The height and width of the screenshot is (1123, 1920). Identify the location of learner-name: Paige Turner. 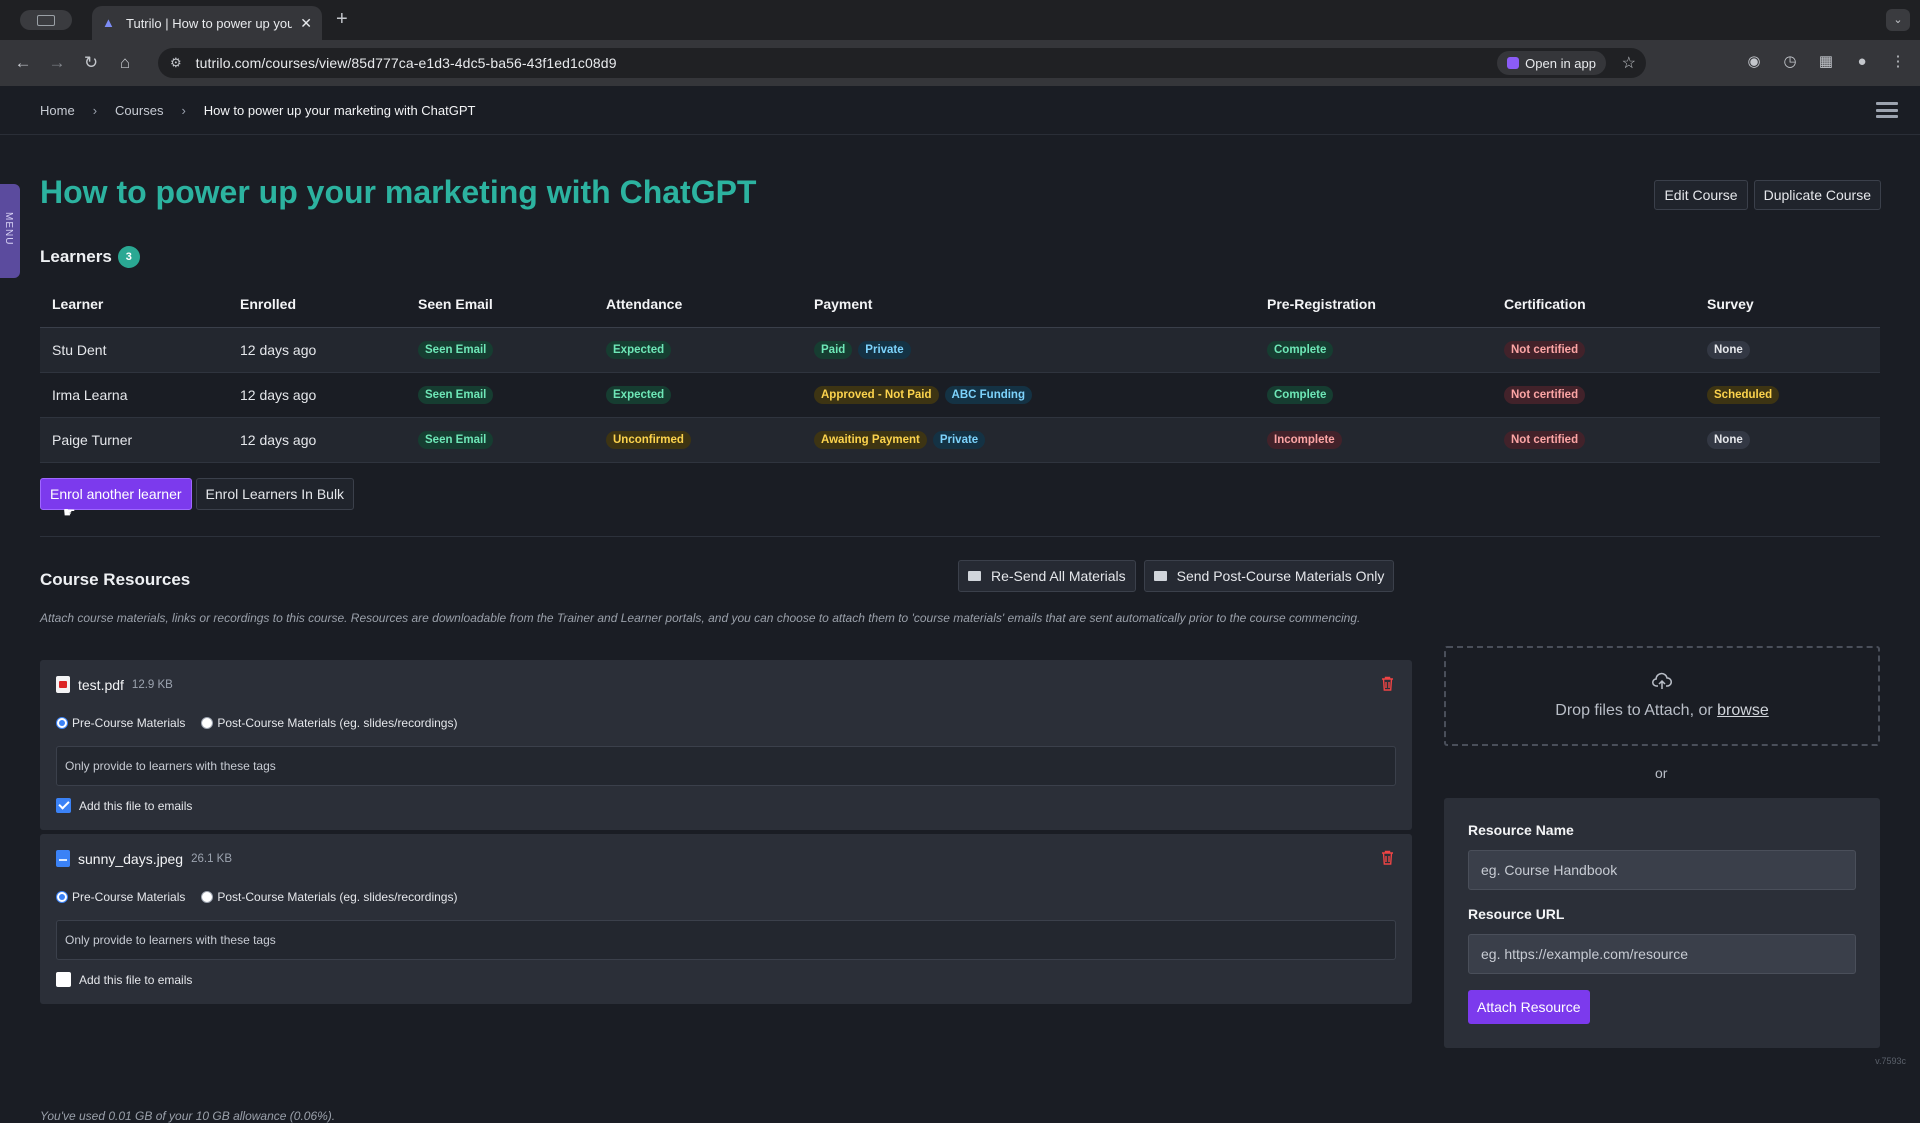
(134, 440).